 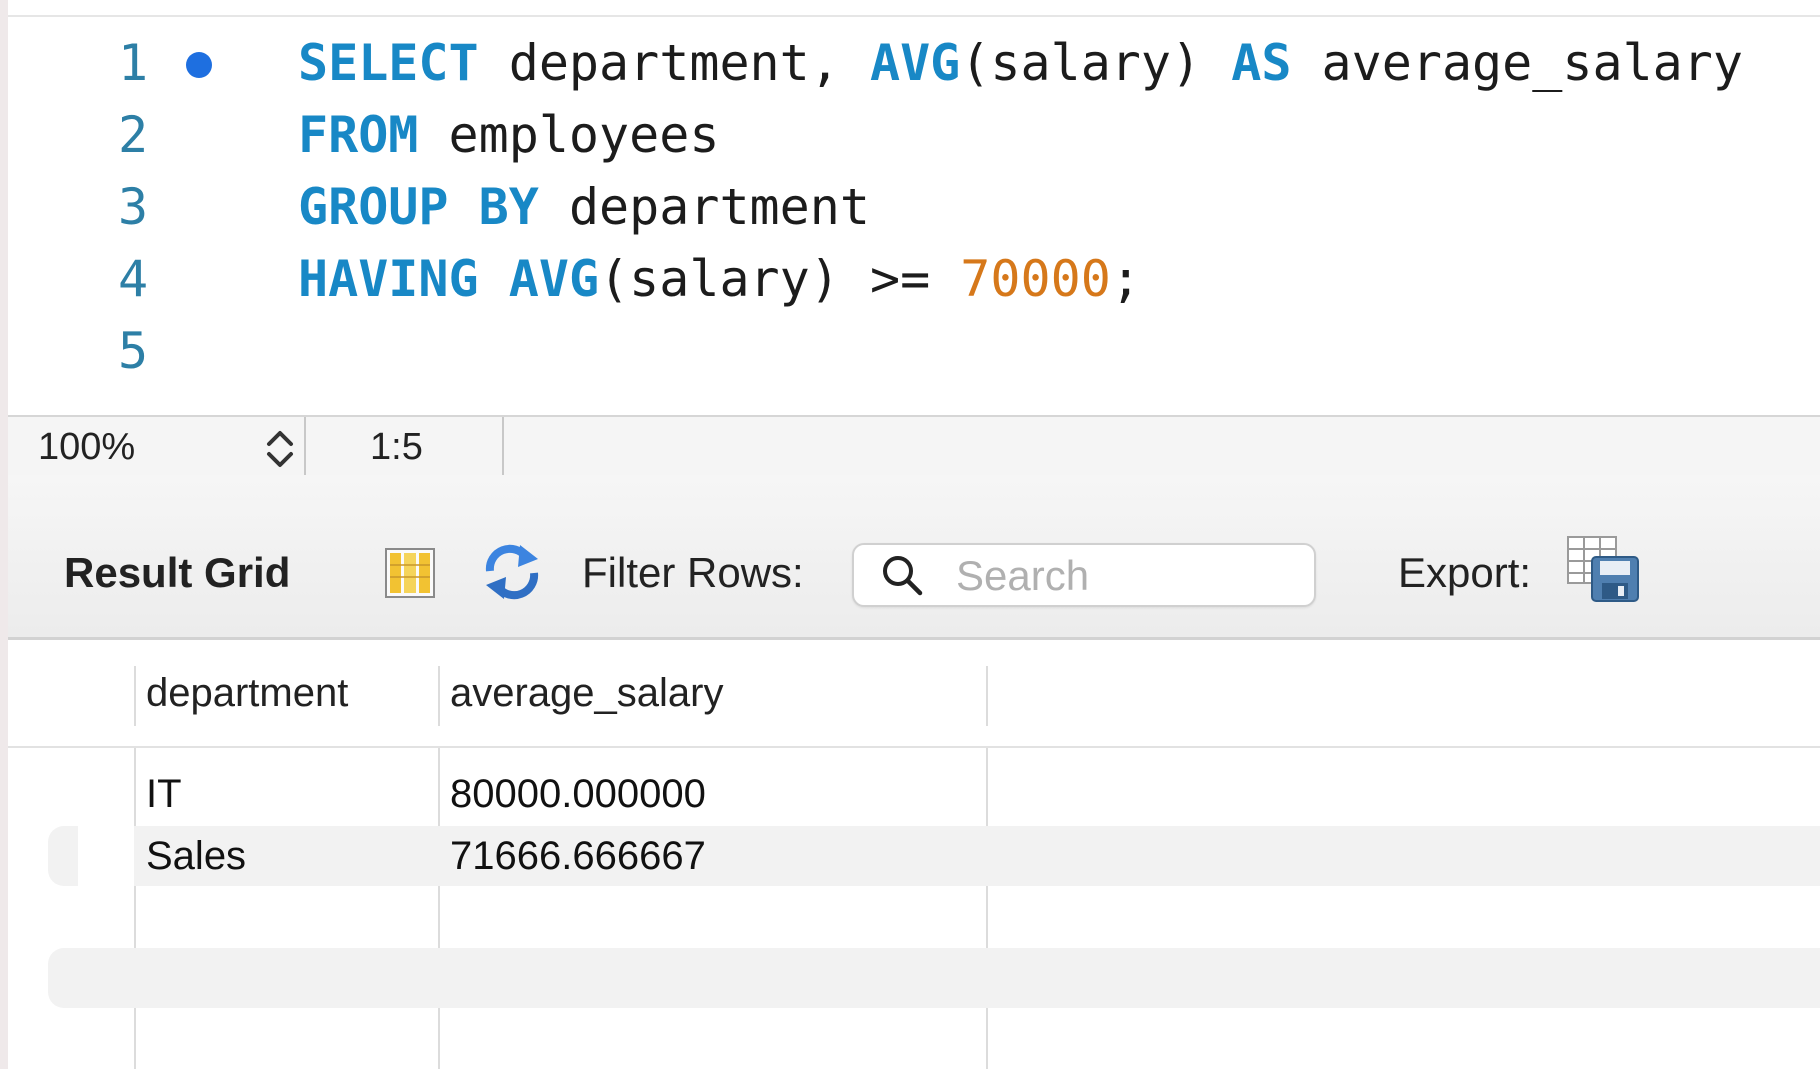 What do you see at coordinates (177, 573) in the screenshot?
I see `result-grid-tab: Result Grid` at bounding box center [177, 573].